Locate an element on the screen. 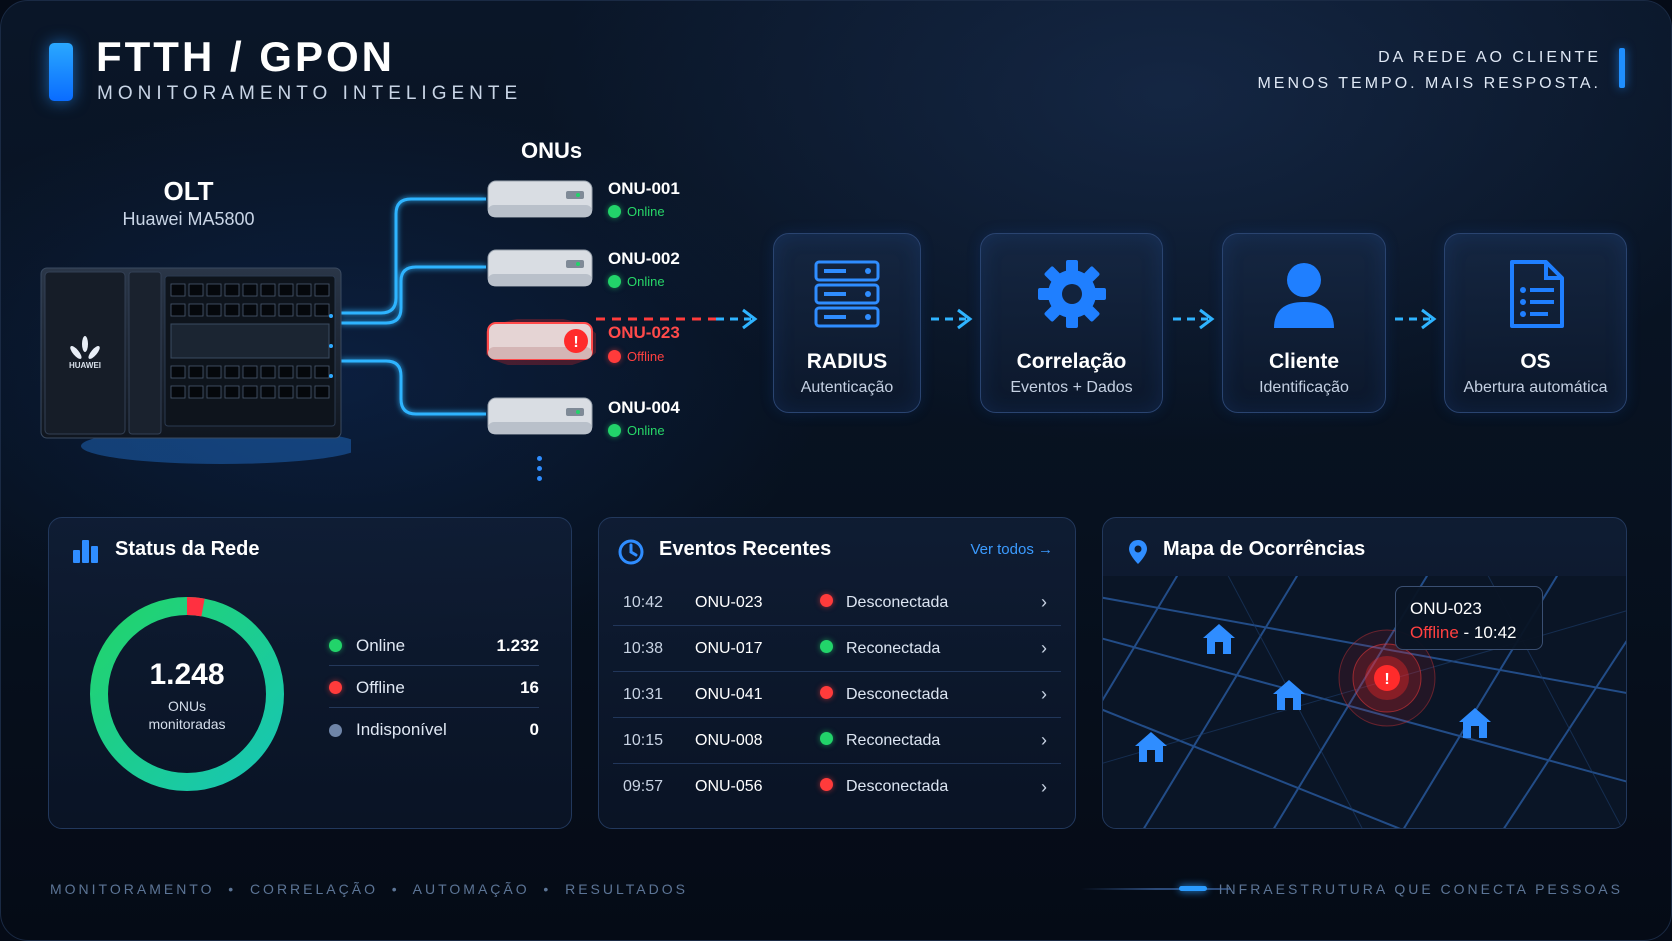  donut-caption: monitoradas is located at coordinates (187, 724).